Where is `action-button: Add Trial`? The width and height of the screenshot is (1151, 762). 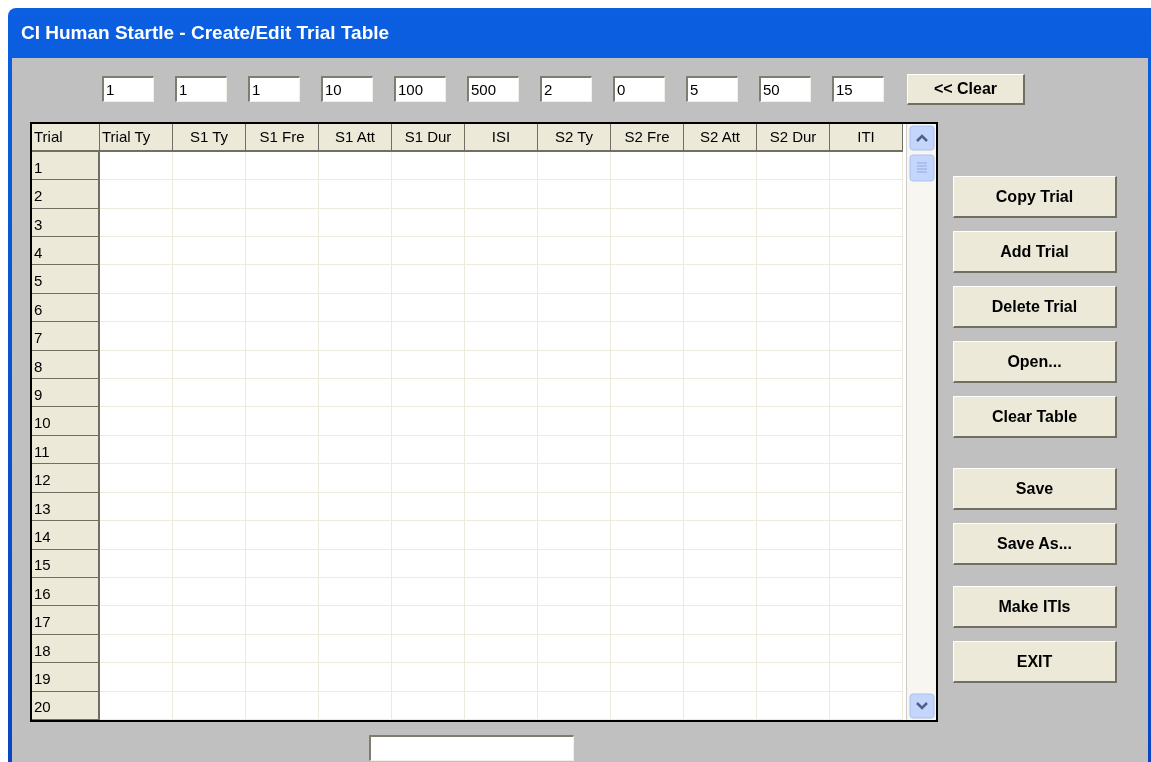
action-button: Add Trial is located at coordinates (1035, 252).